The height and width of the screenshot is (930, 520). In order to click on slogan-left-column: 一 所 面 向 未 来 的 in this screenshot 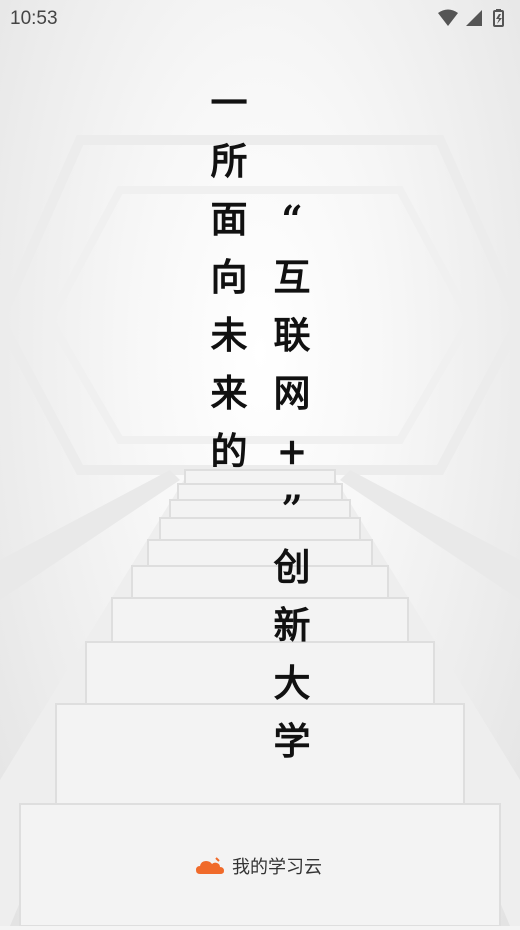, I will do `click(229, 277)`.